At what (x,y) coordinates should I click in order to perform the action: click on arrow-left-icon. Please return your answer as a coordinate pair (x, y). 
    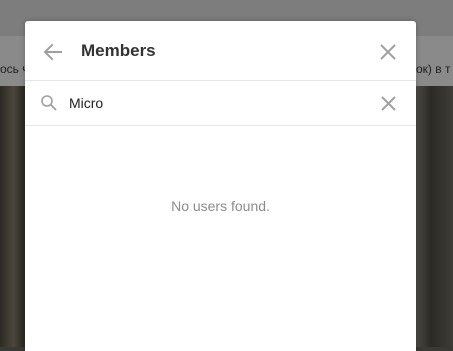
    Looking at the image, I should click on (52, 52).